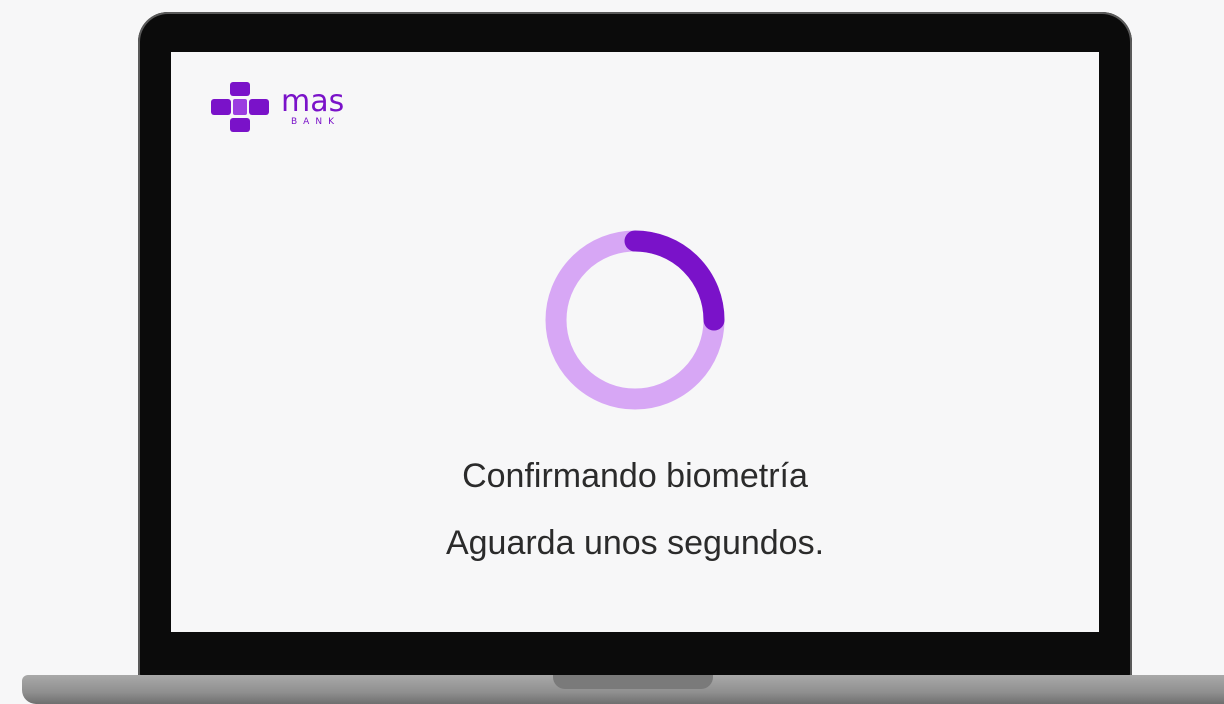  What do you see at coordinates (633, 682) in the screenshot?
I see `laptop-notch` at bounding box center [633, 682].